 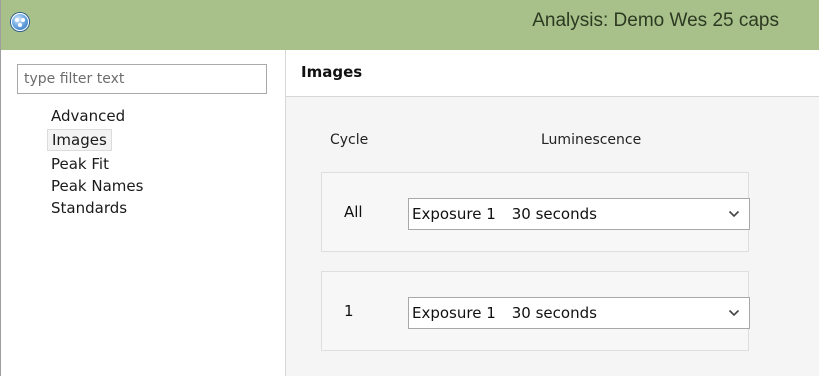 I want to click on title-bar: Analysis: Demo Wes 25 caps, so click(x=410, y=25).